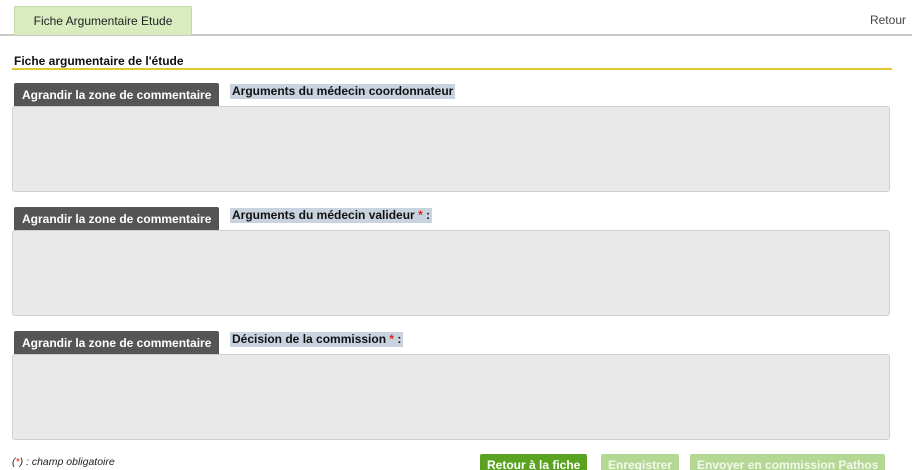 The image size is (912, 470). What do you see at coordinates (452, 69) in the screenshot?
I see `section-divider` at bounding box center [452, 69].